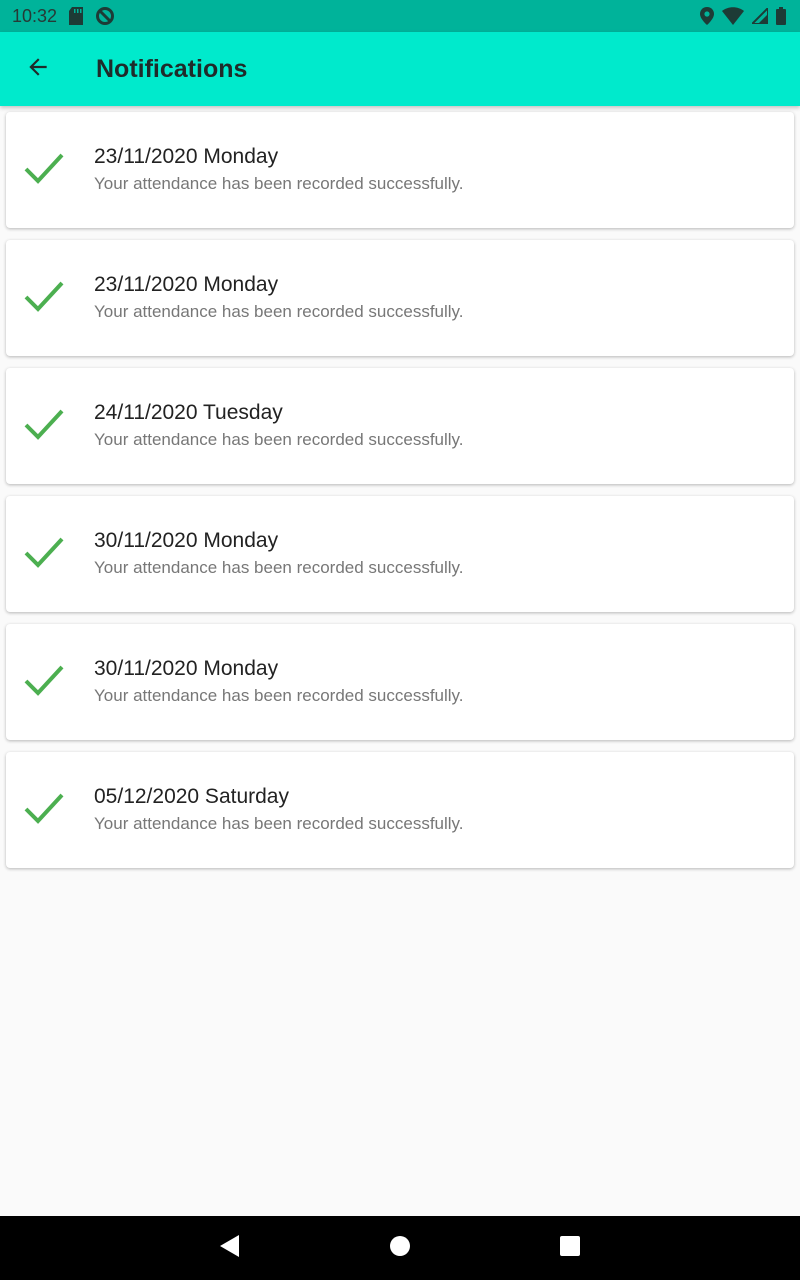 The image size is (800, 1280). I want to click on nav-back-button, so click(230, 1248).